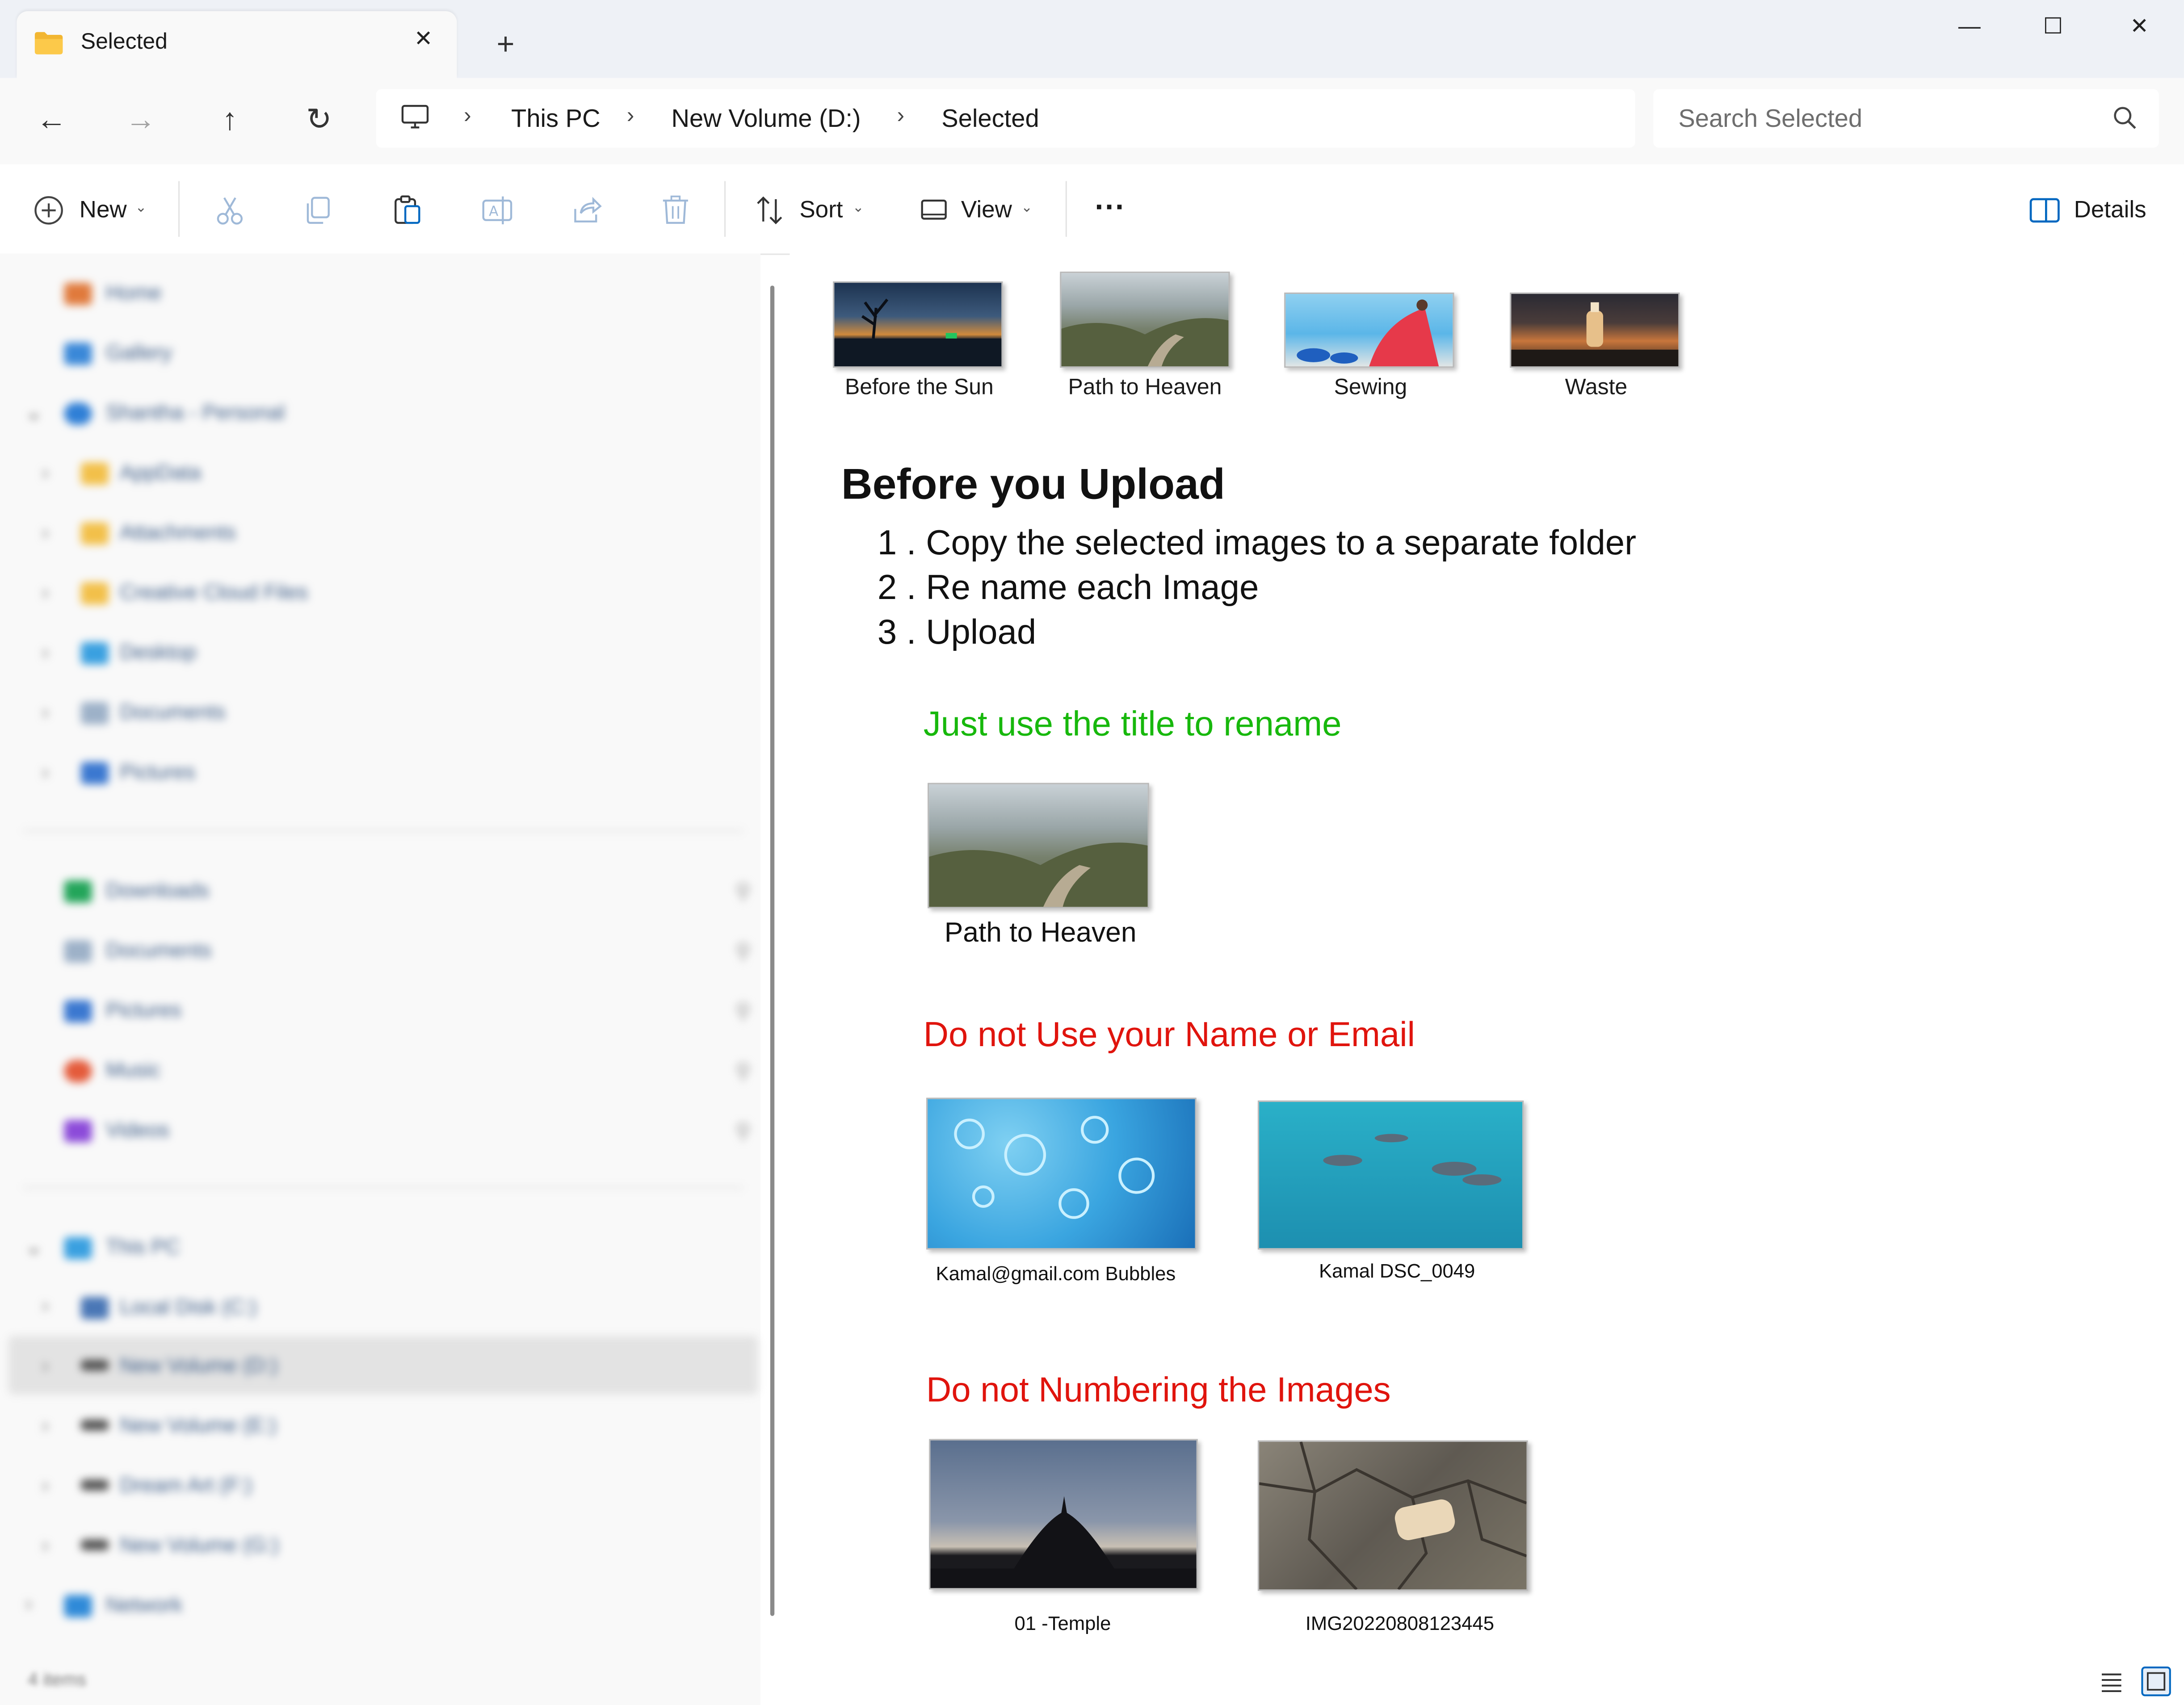 This screenshot has width=2184, height=1705. Describe the element at coordinates (143, 1247) in the screenshot. I see `sidebar-item-this-pc: This PC` at that location.